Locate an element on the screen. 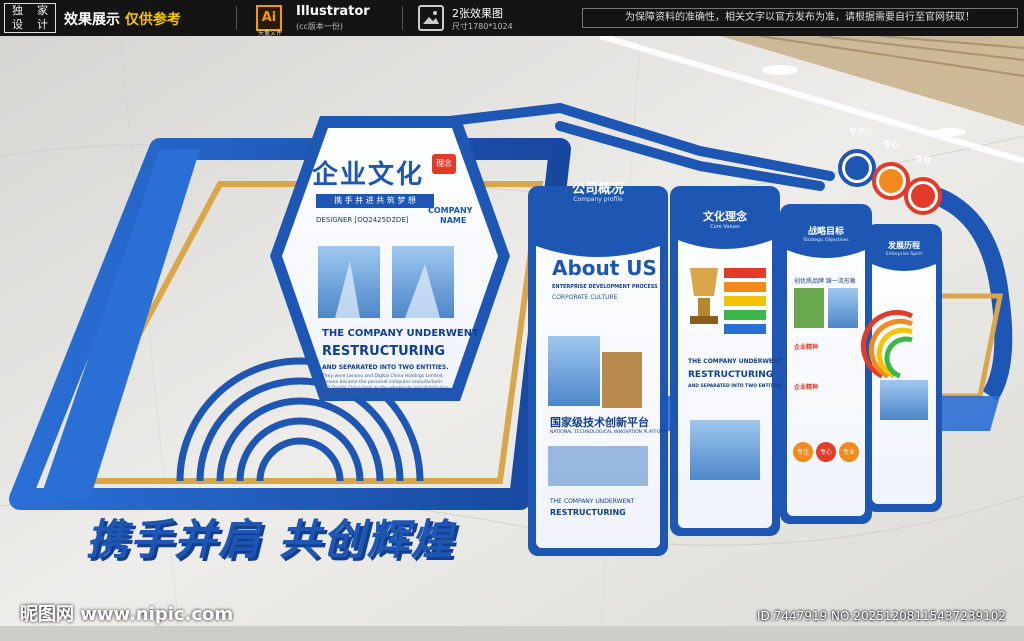 This screenshot has width=1024, height=641. panel-1-title: 公司概况 is located at coordinates (597, 189).